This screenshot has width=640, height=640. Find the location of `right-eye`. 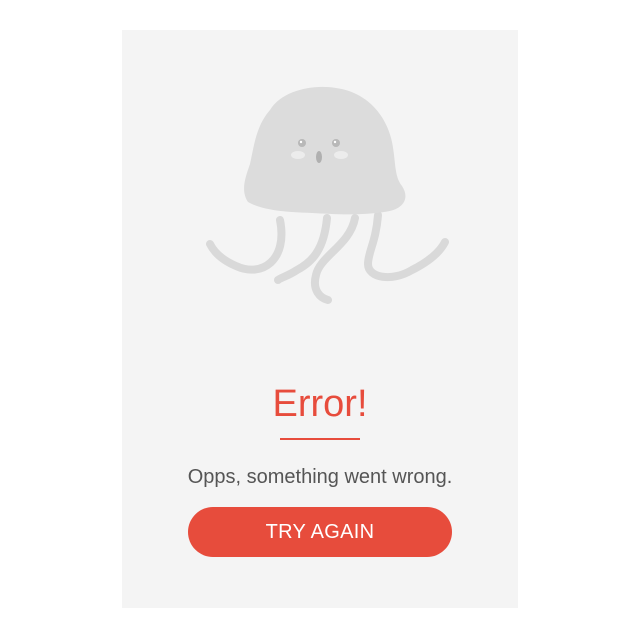

right-eye is located at coordinates (336, 143).